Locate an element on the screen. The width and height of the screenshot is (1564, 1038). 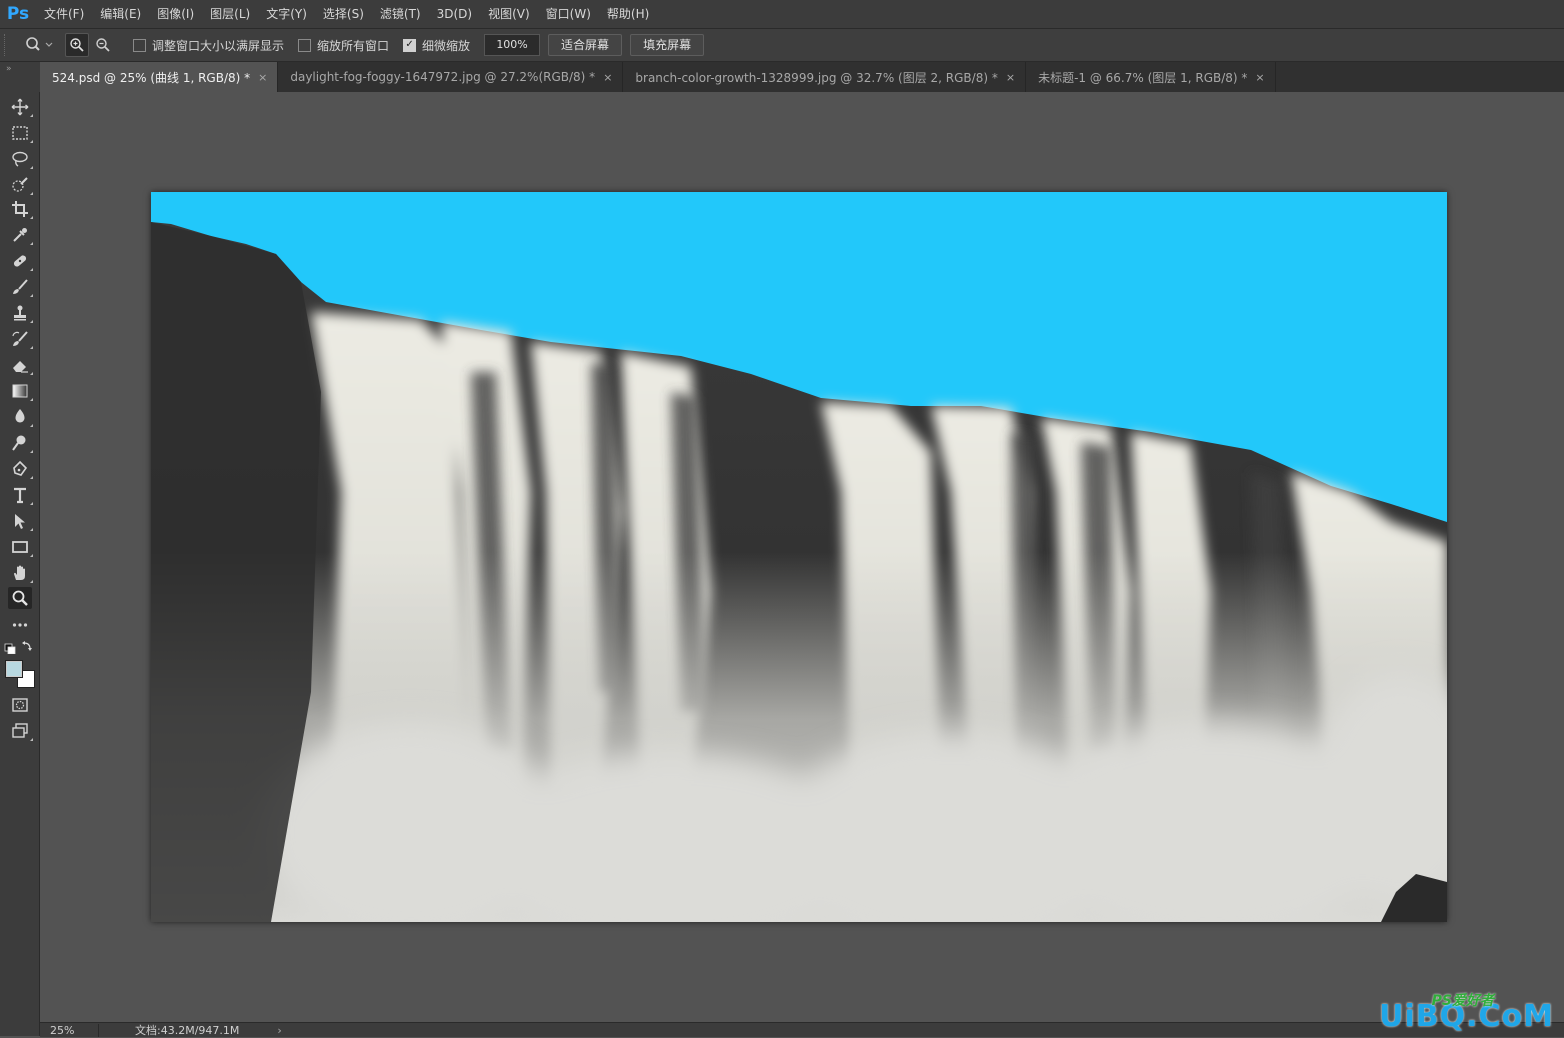
menu-item: 窗口(W) is located at coordinates (568, 14).